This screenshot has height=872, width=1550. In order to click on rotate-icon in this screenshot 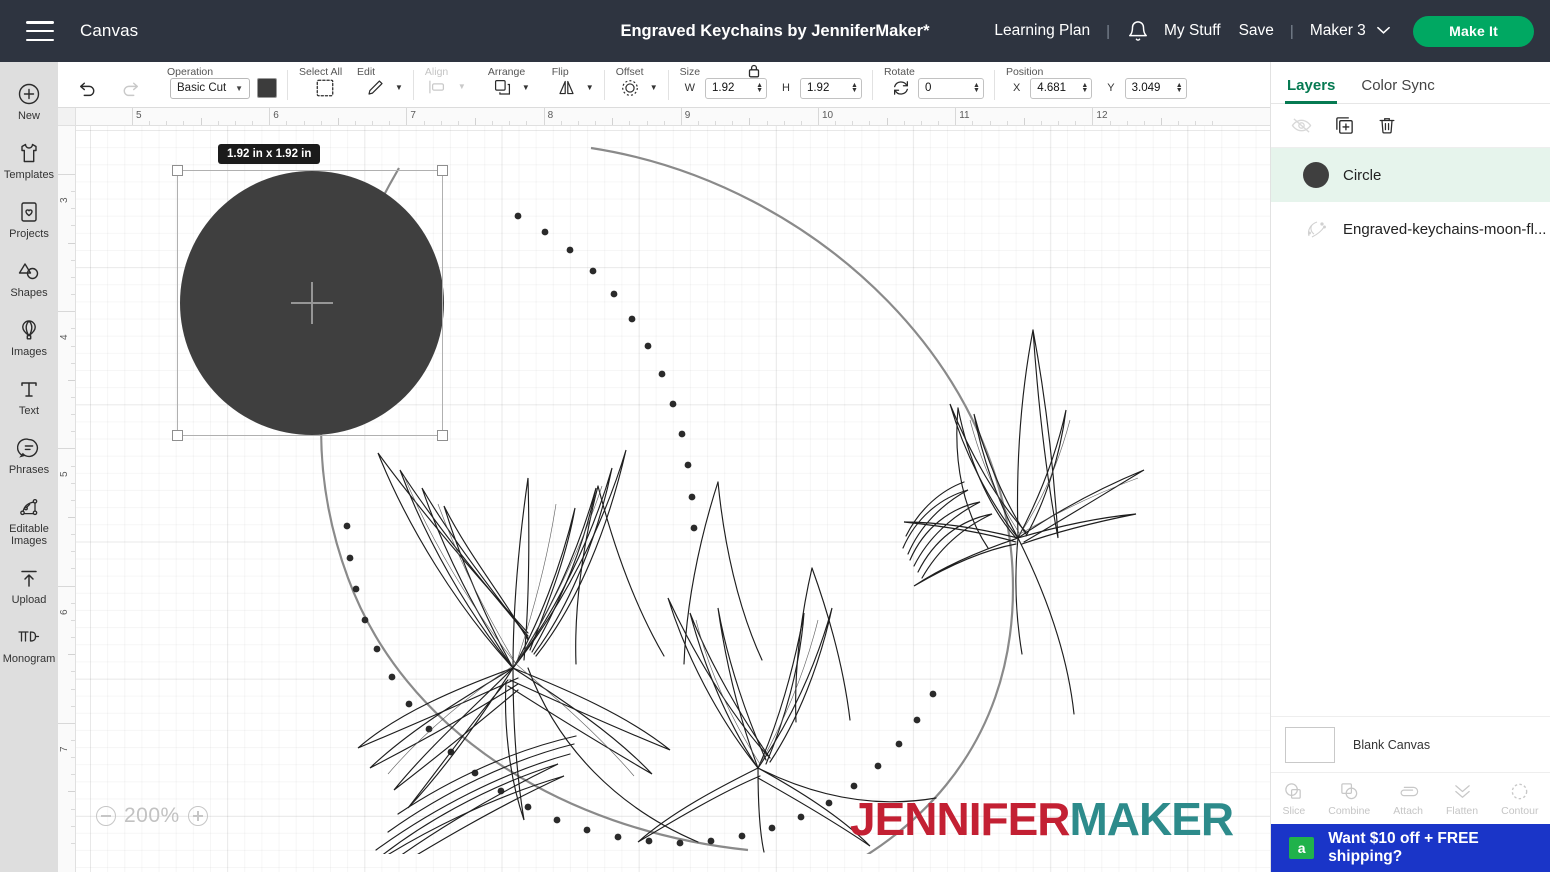, I will do `click(901, 88)`.